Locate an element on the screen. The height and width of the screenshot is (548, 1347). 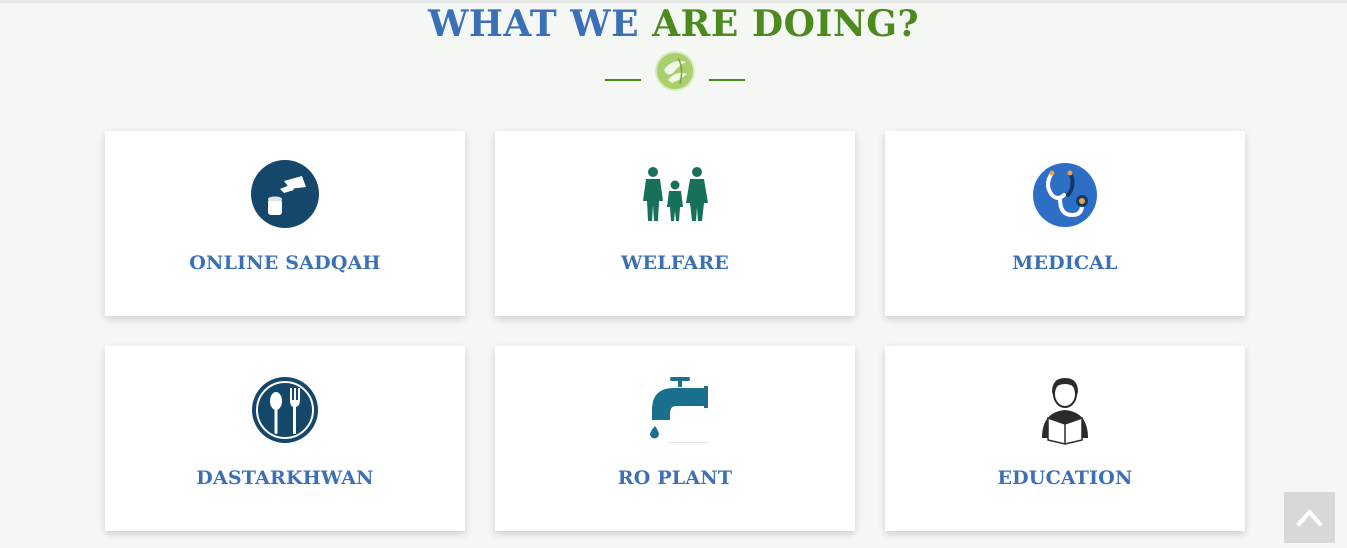
spoon-fork-icon is located at coordinates (285, 410).